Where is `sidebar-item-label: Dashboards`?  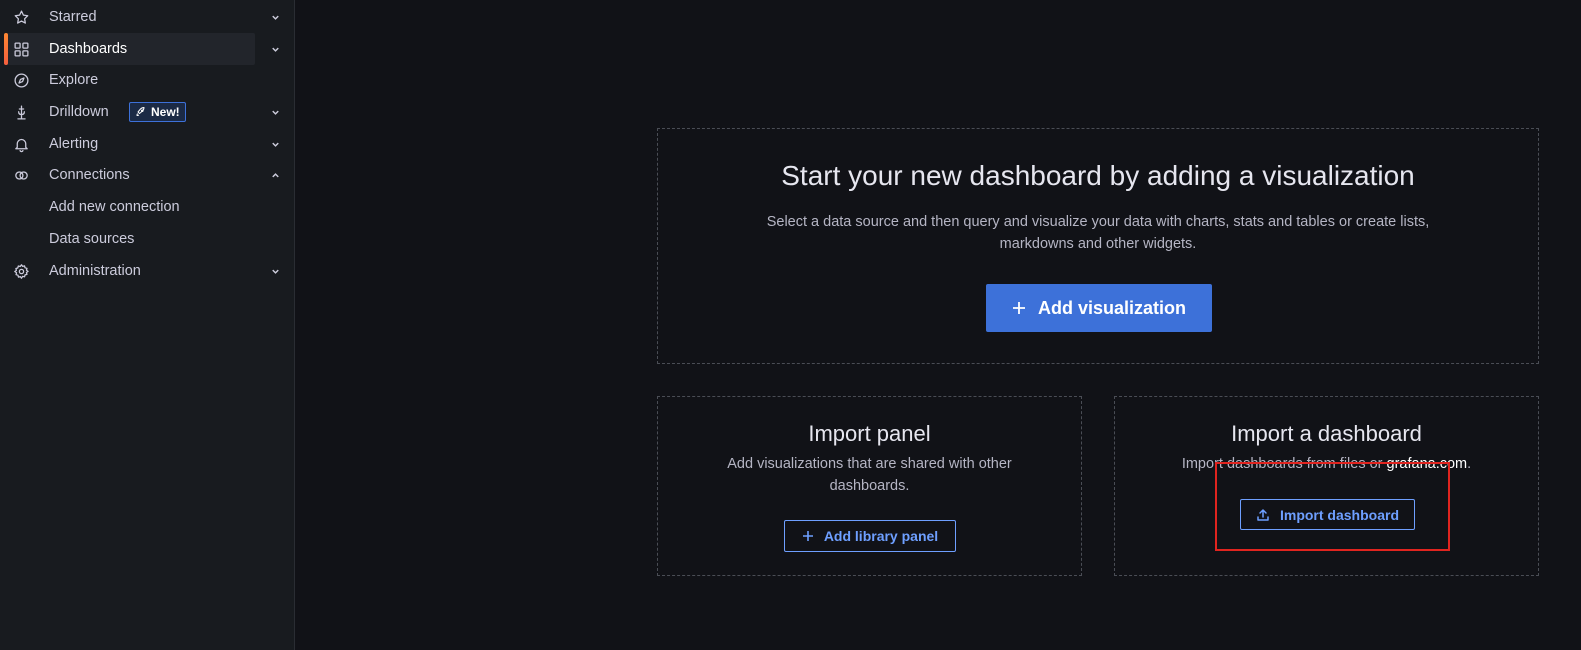
sidebar-item-label: Dashboards is located at coordinates (88, 49).